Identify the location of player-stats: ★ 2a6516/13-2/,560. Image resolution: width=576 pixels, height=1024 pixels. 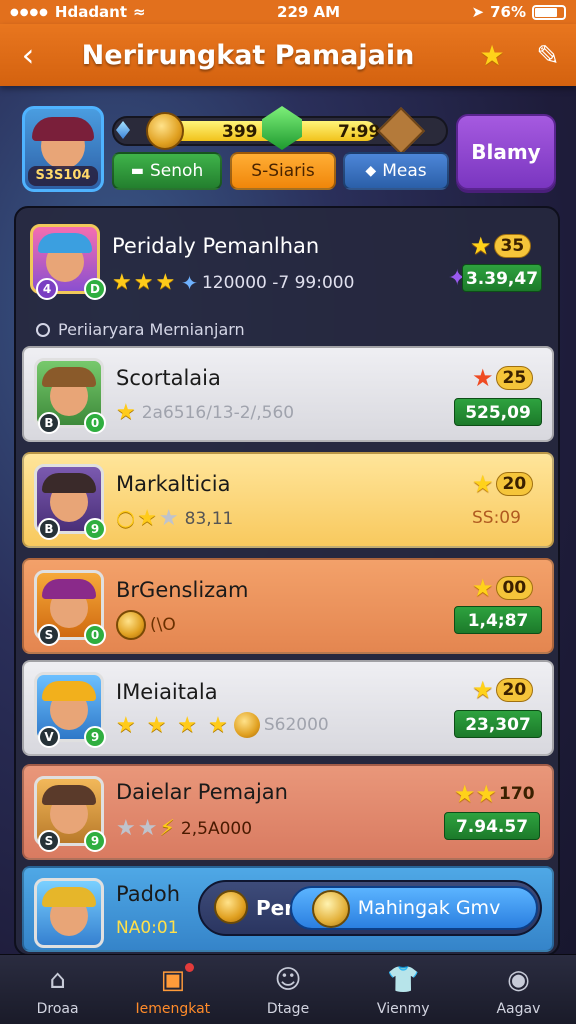
(205, 412).